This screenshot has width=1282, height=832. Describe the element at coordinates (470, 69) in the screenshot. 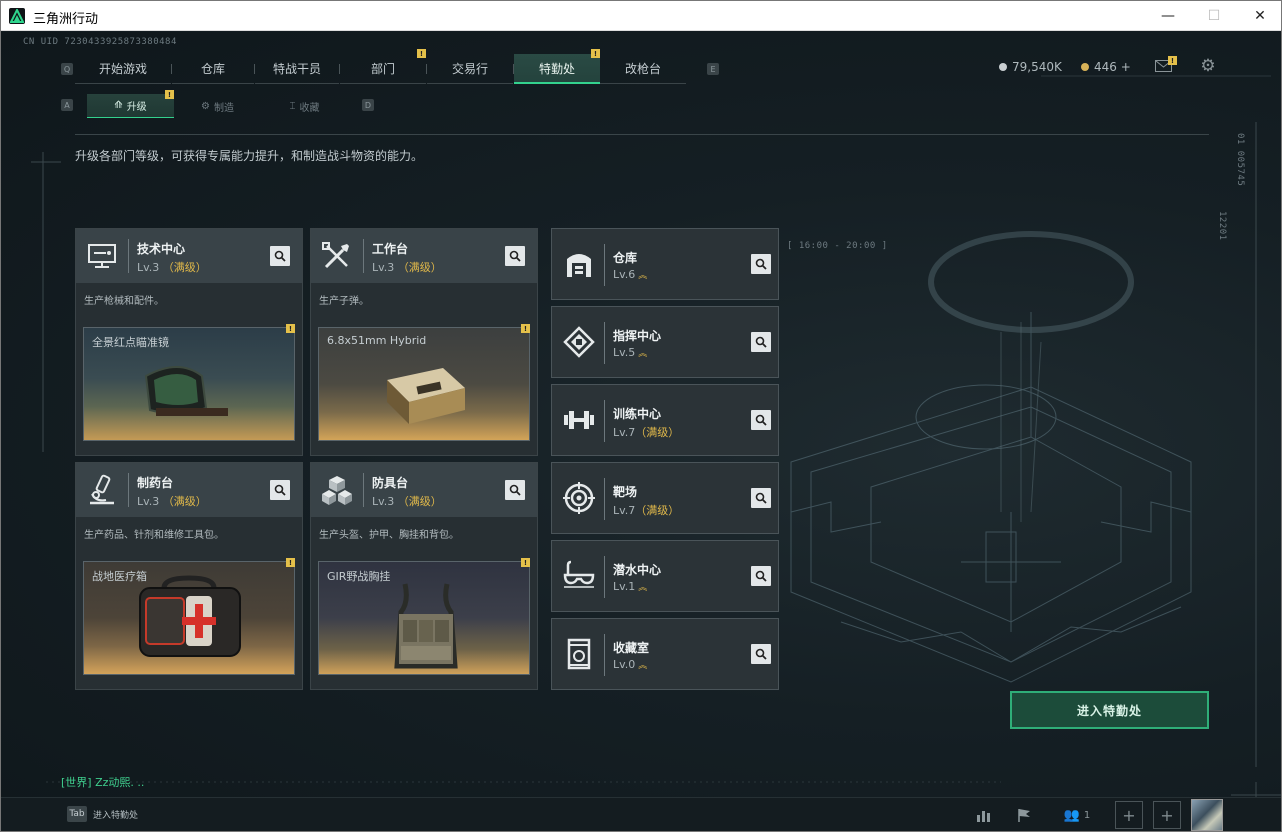

I see `tab-trading: 交易行` at that location.